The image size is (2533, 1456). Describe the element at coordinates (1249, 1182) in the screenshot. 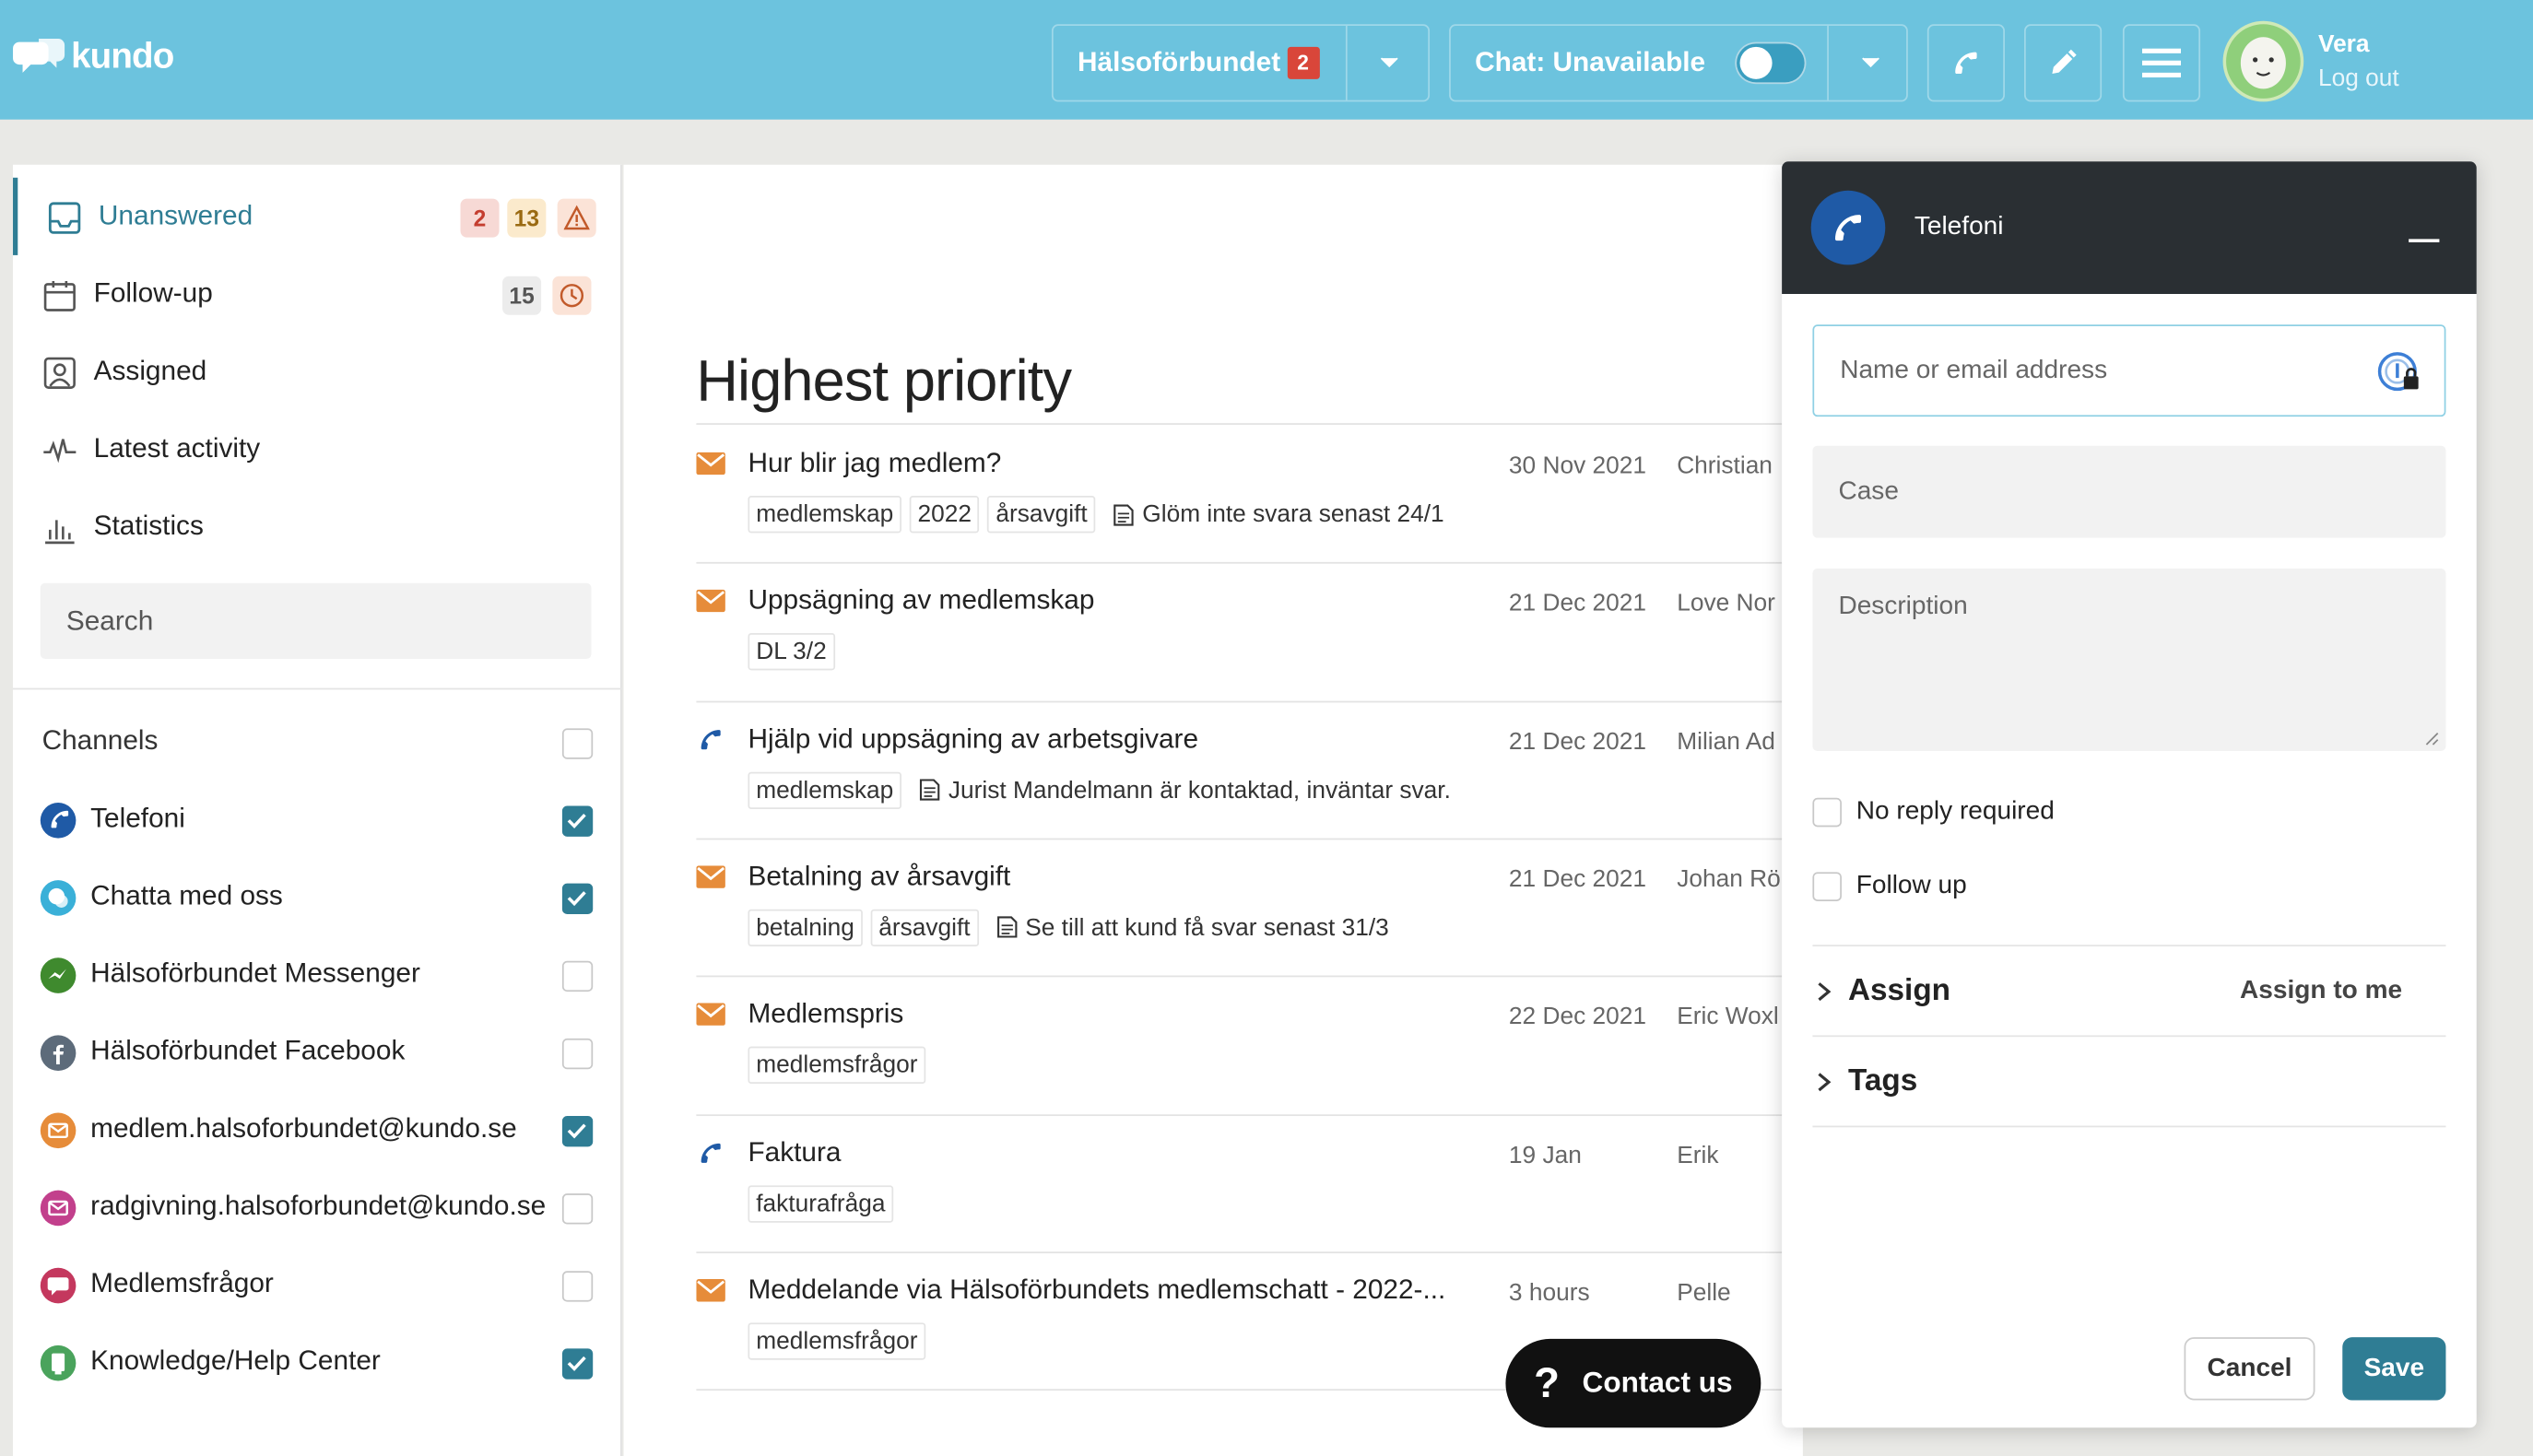

I see `conversation-row: Faktura 19 Jan Erik fakturafråga` at that location.